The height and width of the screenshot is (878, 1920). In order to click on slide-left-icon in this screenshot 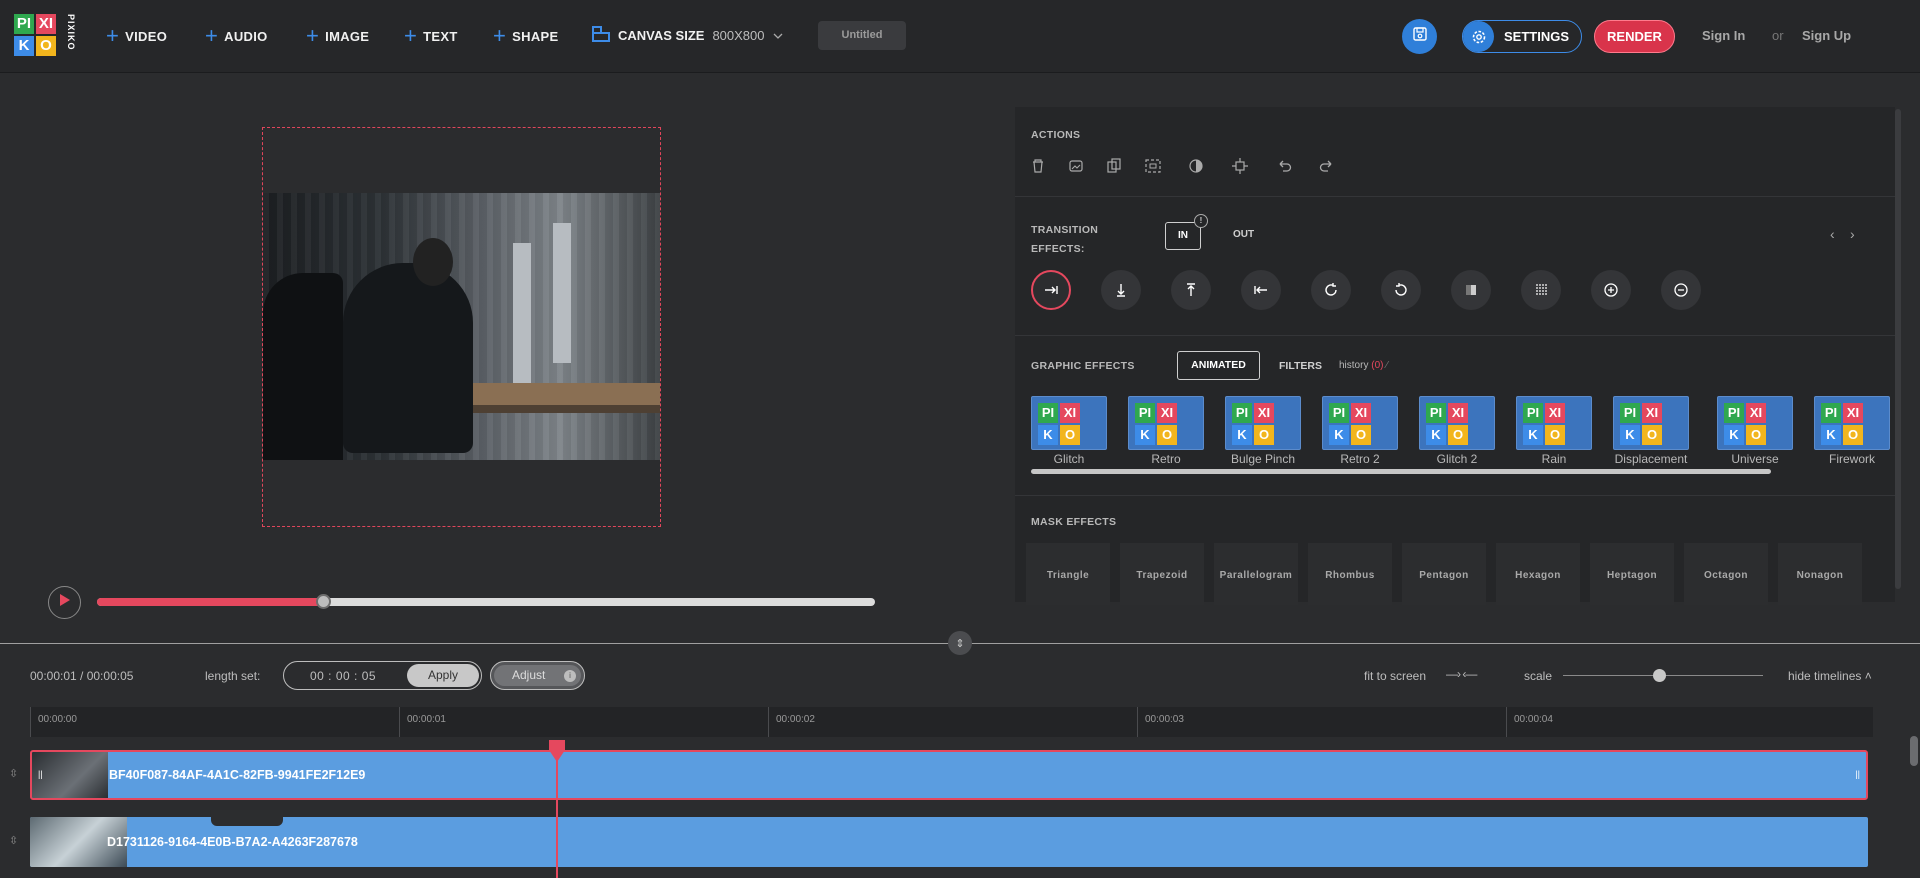, I will do `click(1261, 290)`.